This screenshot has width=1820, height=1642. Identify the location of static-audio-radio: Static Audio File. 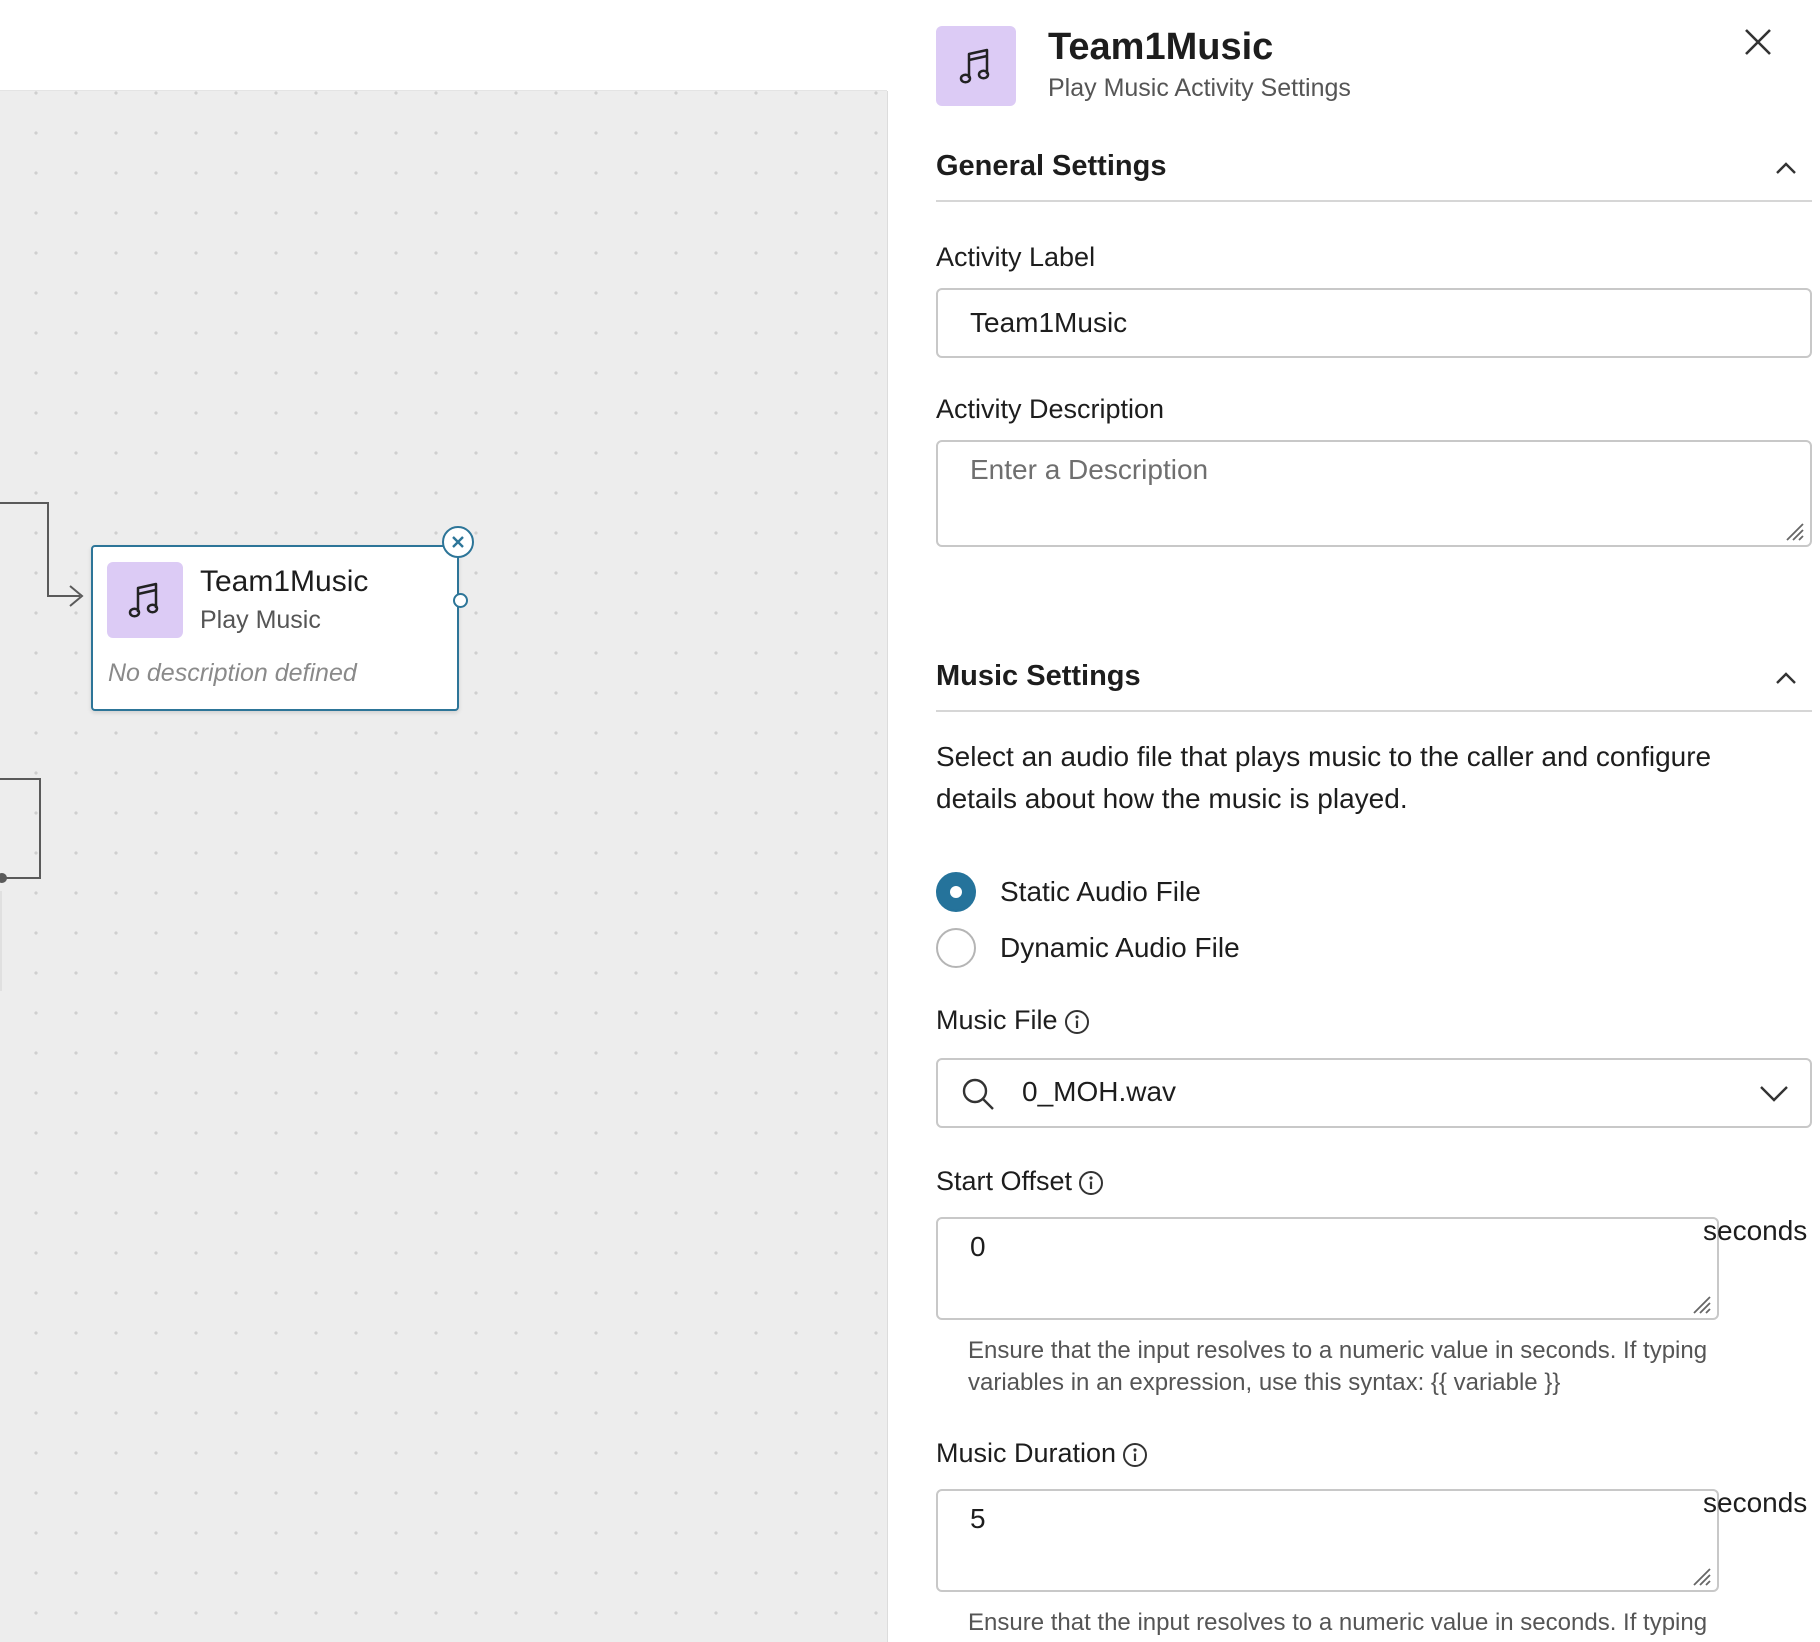
(1068, 892).